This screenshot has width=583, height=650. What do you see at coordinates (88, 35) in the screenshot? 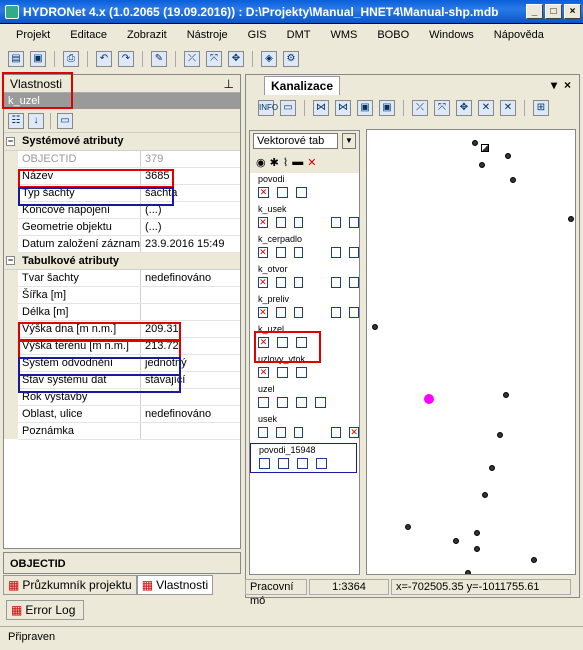
I see `menu-editace: Editace` at bounding box center [88, 35].